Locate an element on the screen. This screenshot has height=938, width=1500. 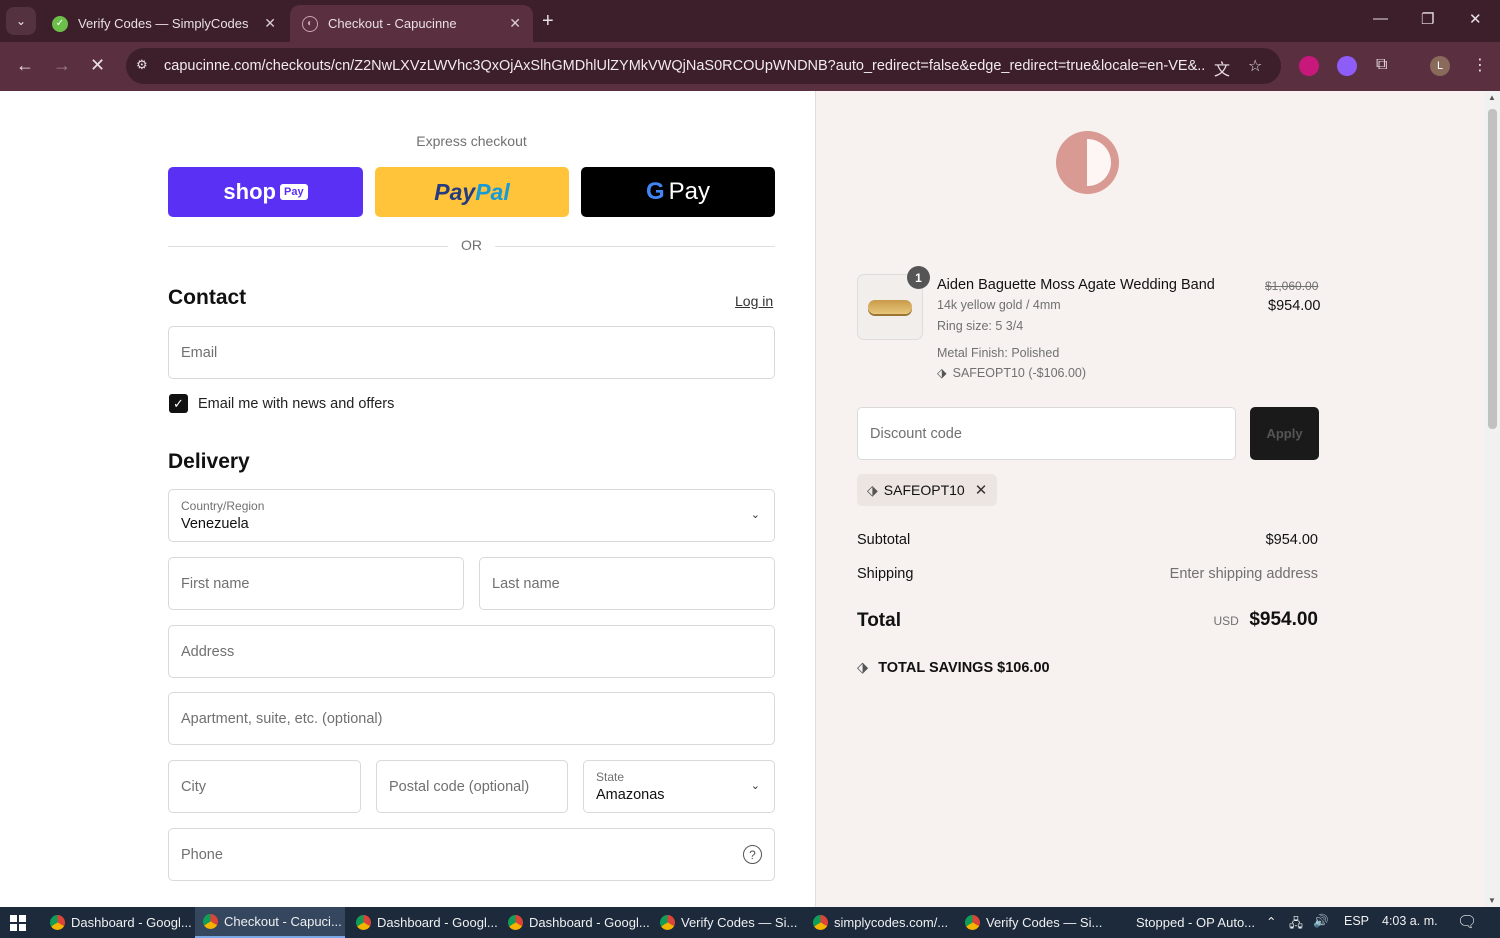
menu-kebab-icon: ⋮ is located at coordinates (1480, 65).